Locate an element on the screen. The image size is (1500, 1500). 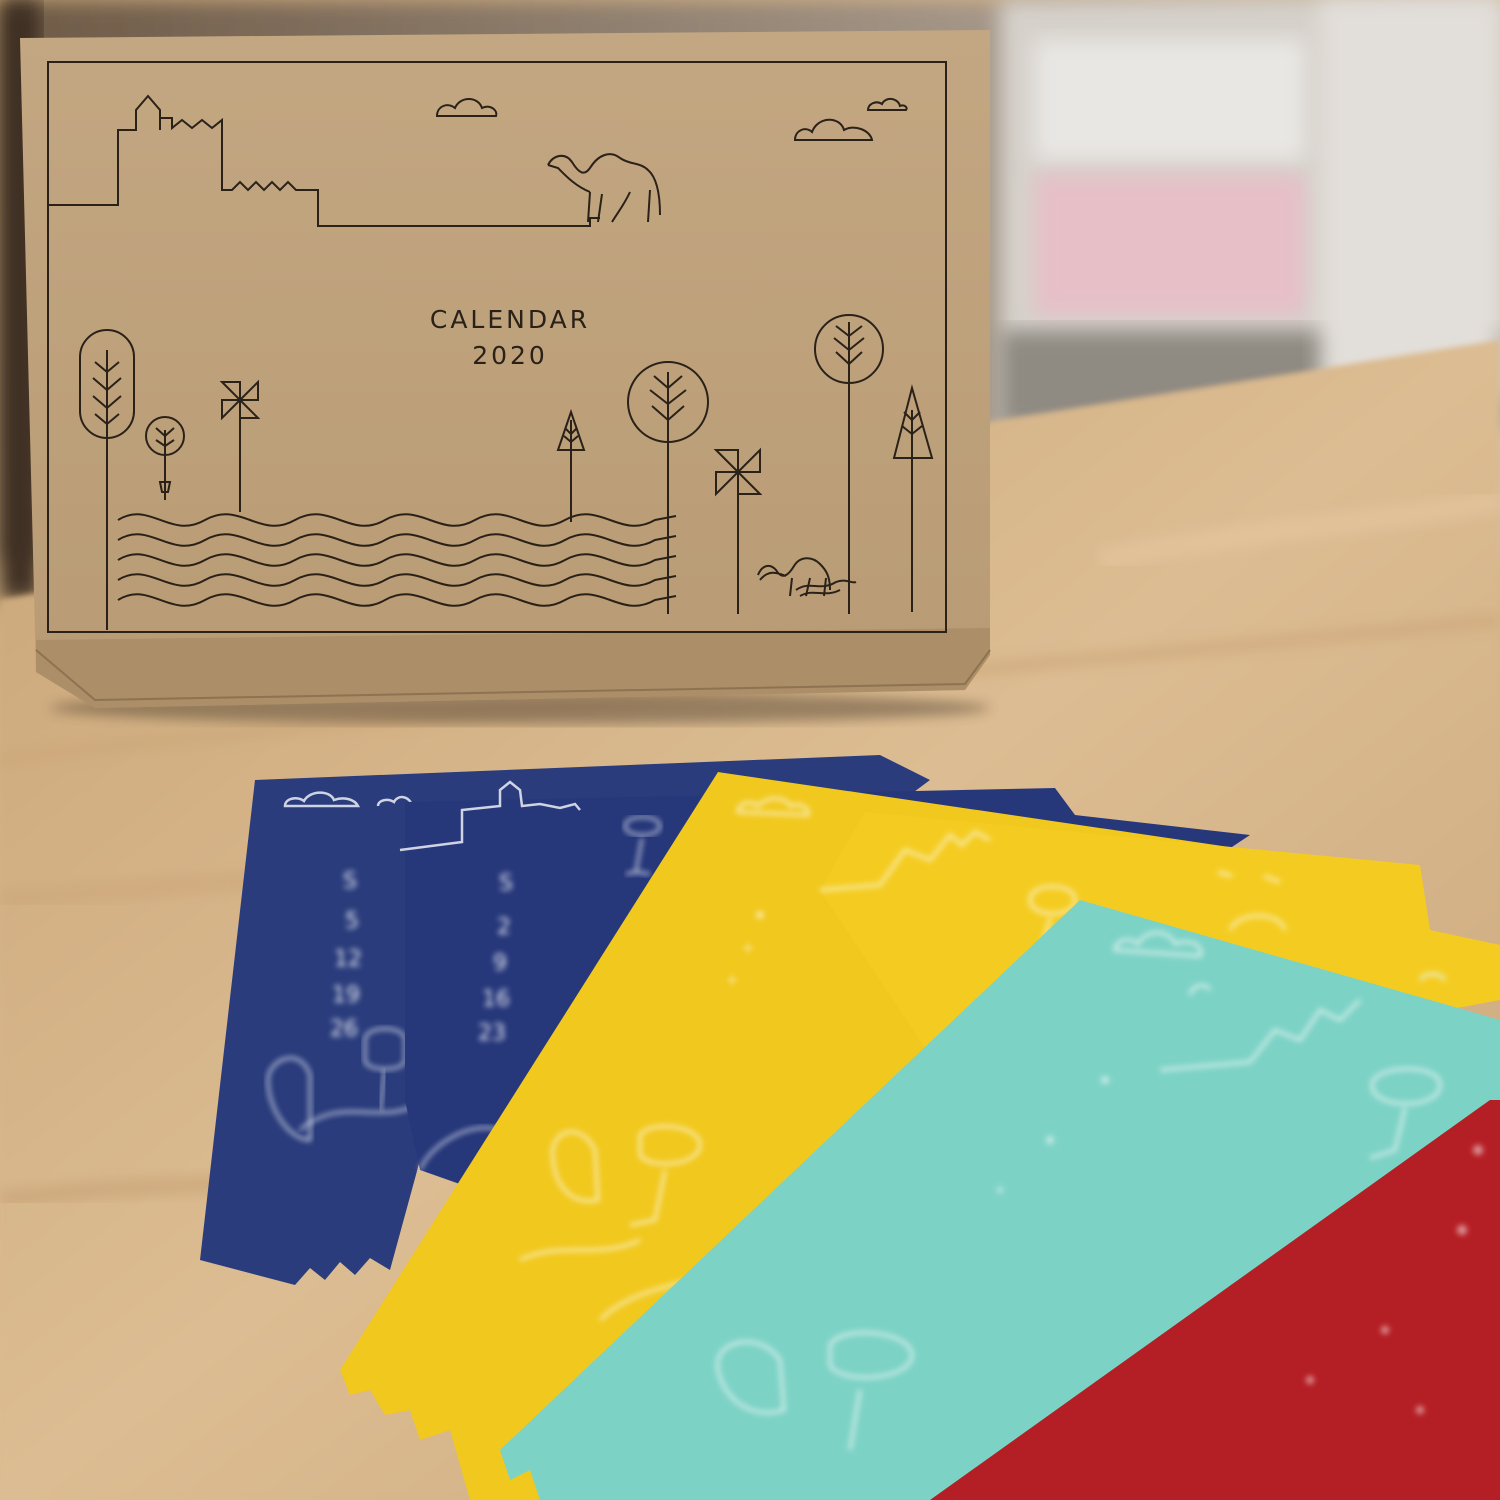
card-digit: 5 is located at coordinates (352, 921).